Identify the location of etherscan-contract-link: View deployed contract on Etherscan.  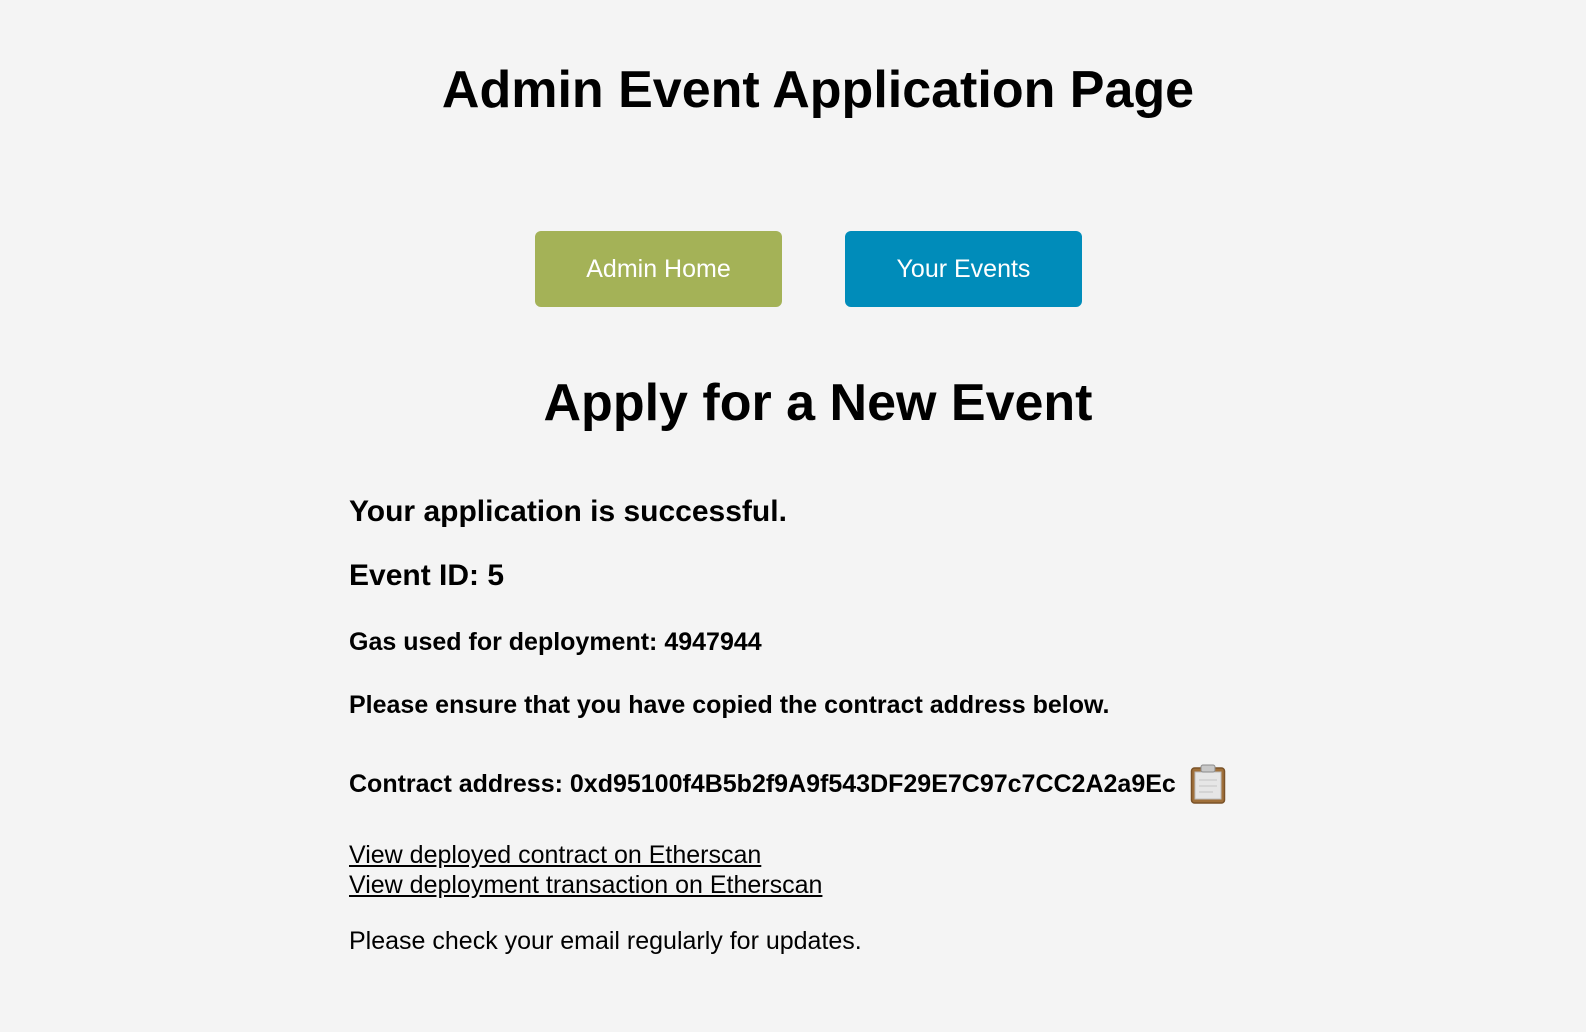
(555, 855).